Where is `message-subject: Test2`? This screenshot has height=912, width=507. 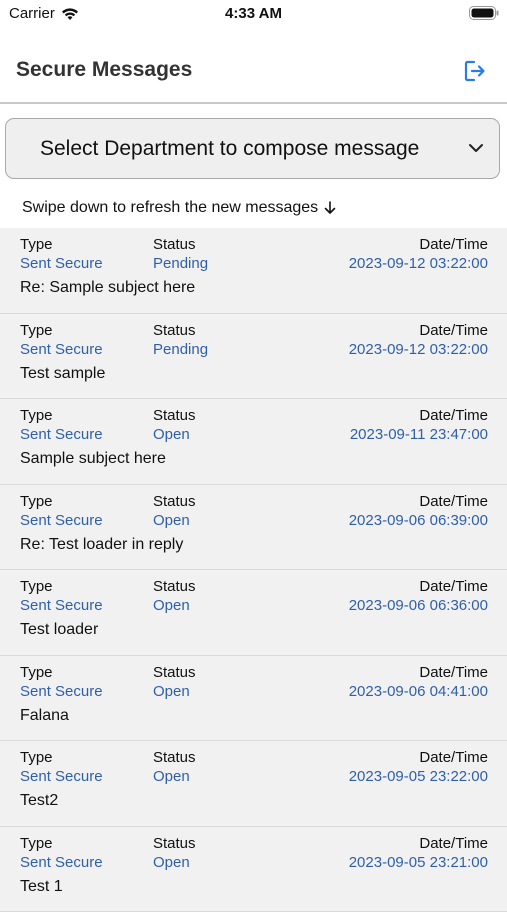
message-subject: Test2 is located at coordinates (39, 801).